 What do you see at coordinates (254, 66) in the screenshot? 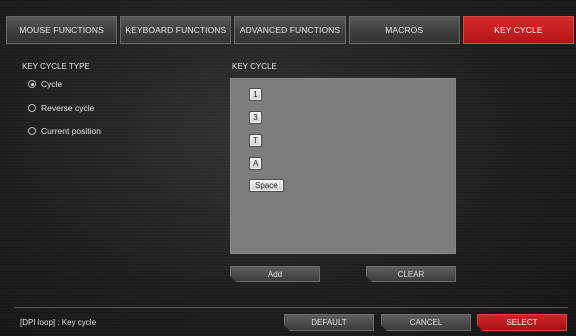
I see `key-cycle-heading: KEY CYCLE` at bounding box center [254, 66].